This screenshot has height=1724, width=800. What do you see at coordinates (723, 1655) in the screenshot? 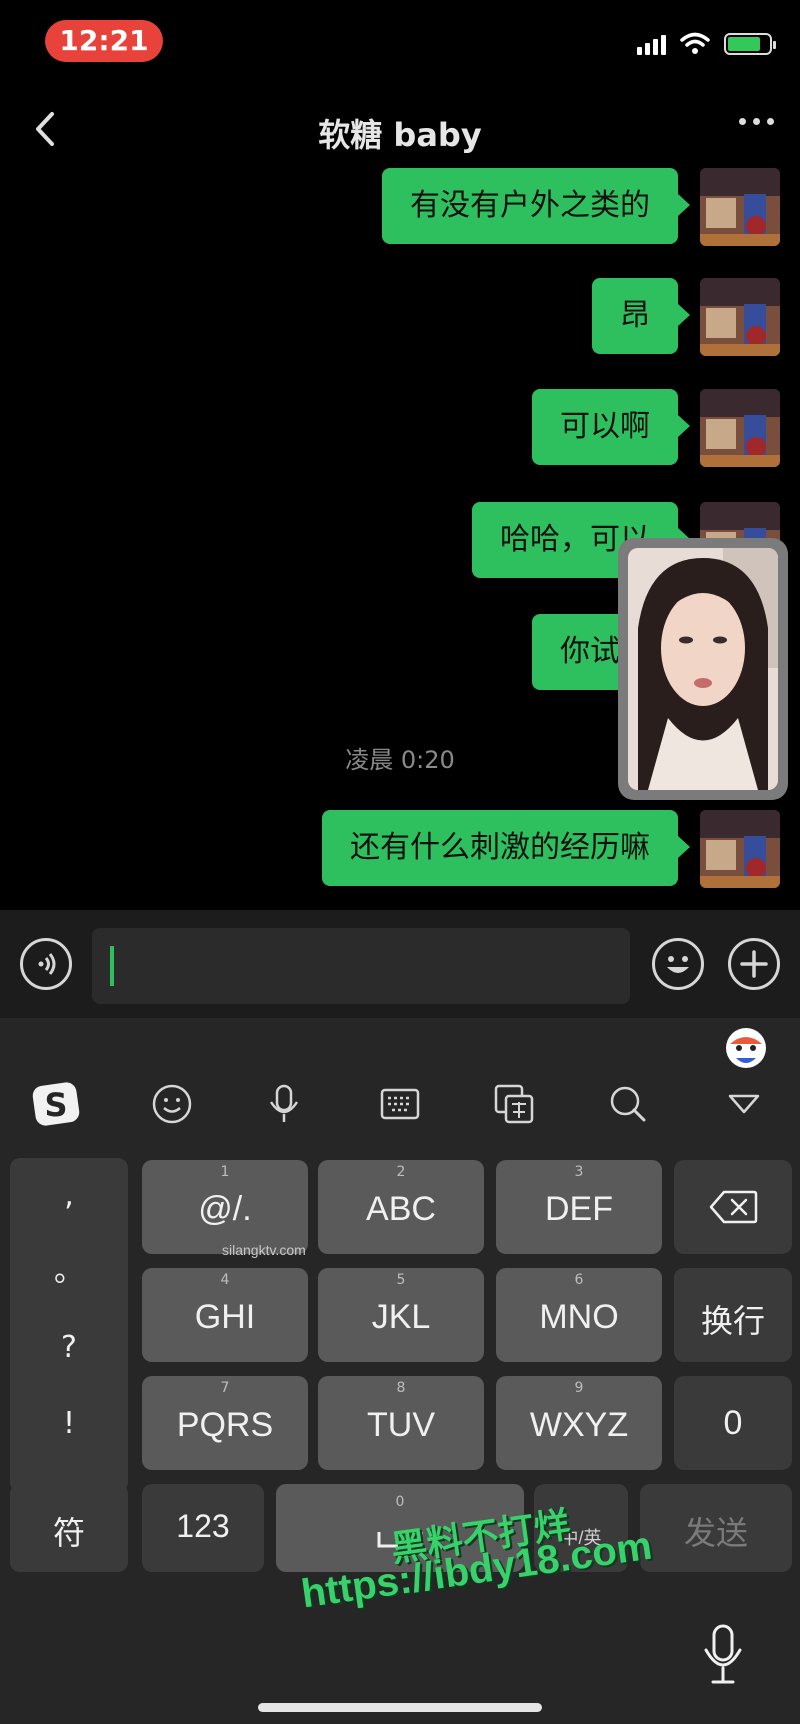
I see `keyboard-microphone-icon` at bounding box center [723, 1655].